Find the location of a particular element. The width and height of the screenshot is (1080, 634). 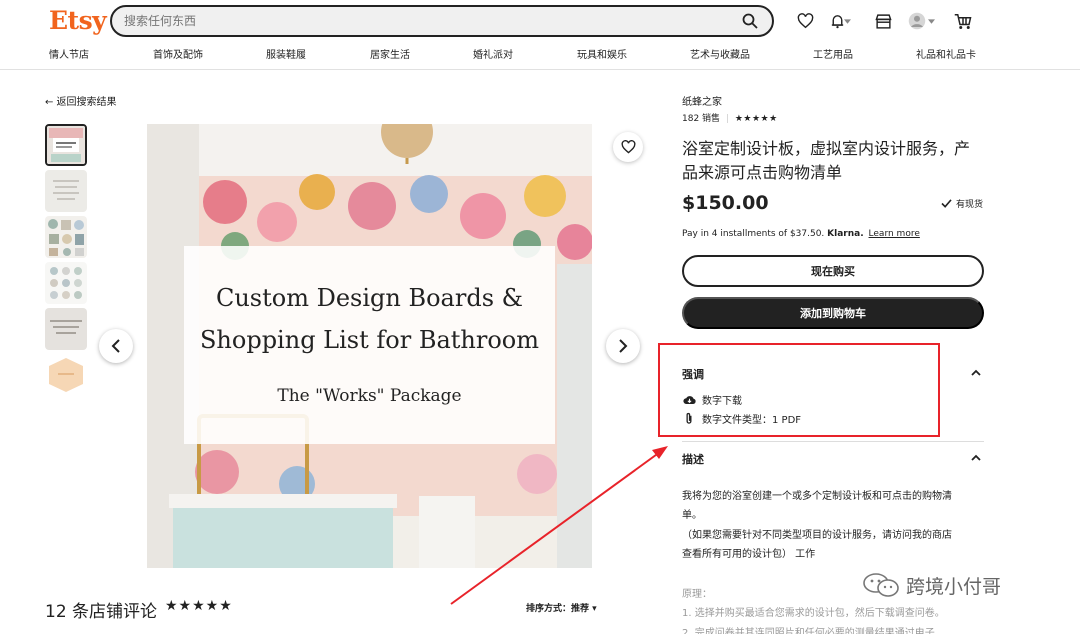

watermark: 跨境小付哥 is located at coordinates (962, 585).